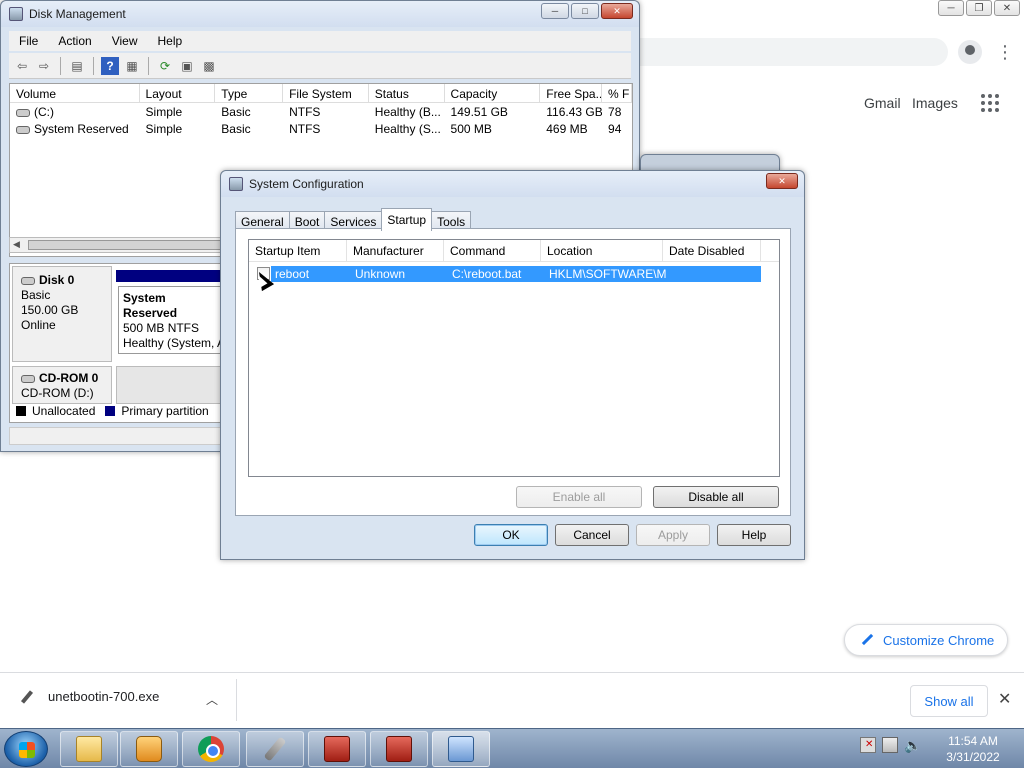 The width and height of the screenshot is (1024, 768). Describe the element at coordinates (69, 378) in the screenshot. I see `cdrom-name: CD-ROM 0` at that location.